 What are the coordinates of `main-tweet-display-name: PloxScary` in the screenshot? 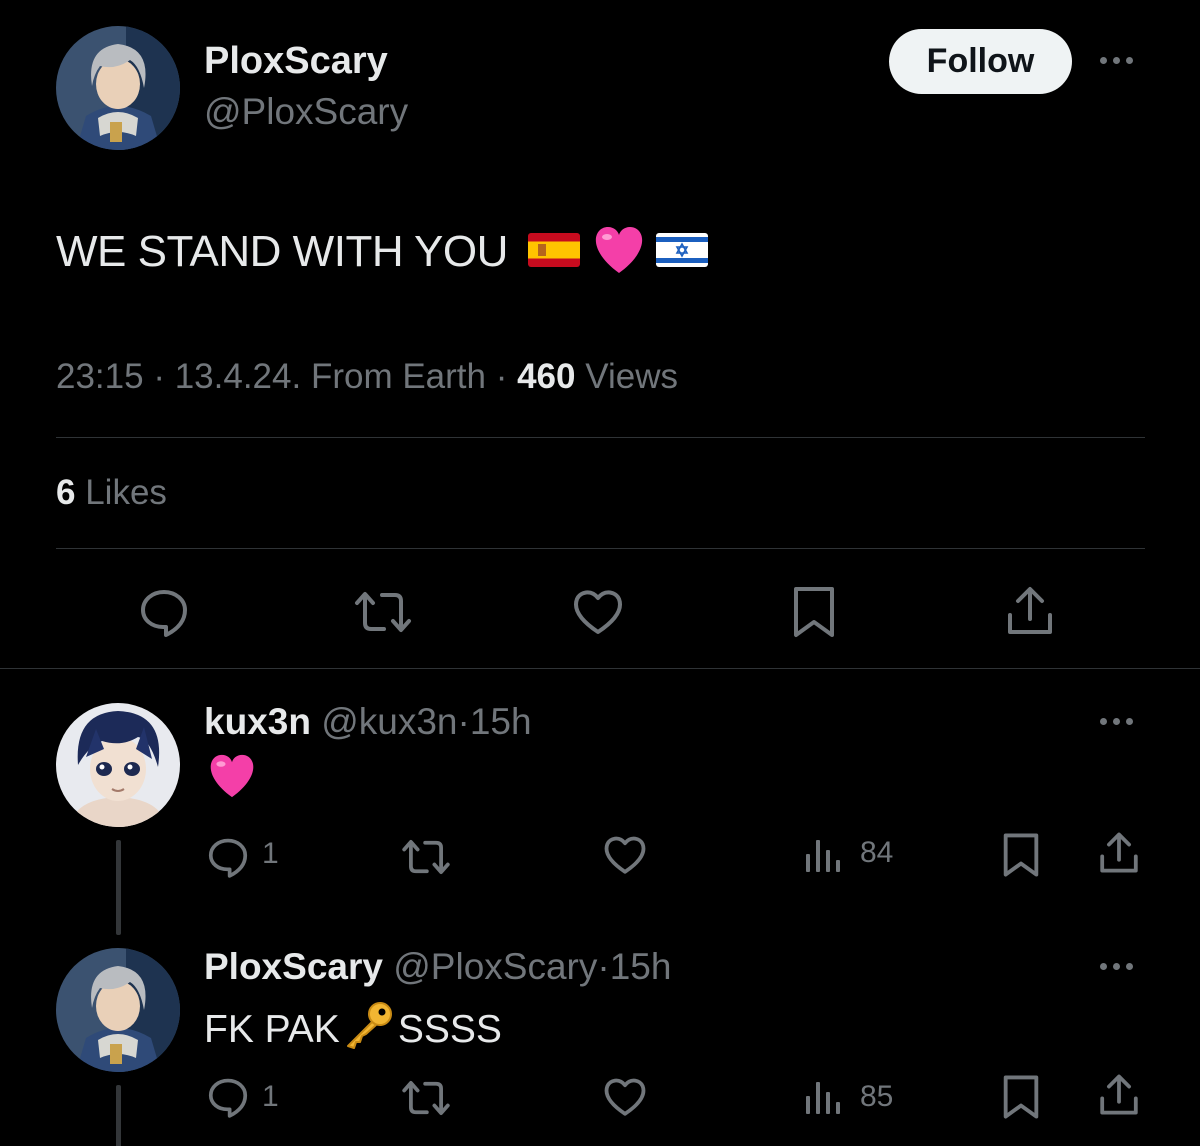 It's located at (296, 61).